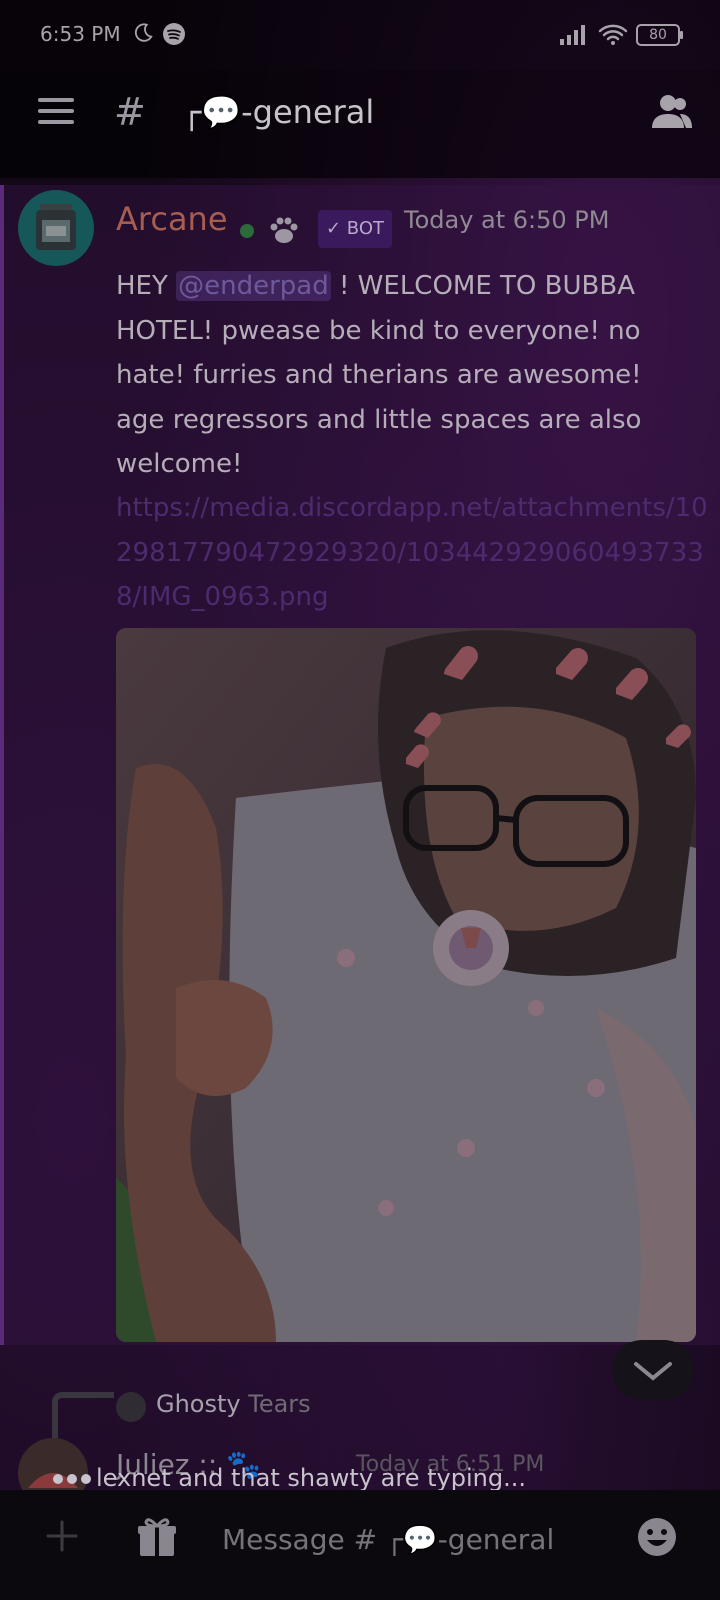 The width and height of the screenshot is (720, 1600). Describe the element at coordinates (355, 229) in the screenshot. I see `bot-badge: ✓ BOT` at that location.